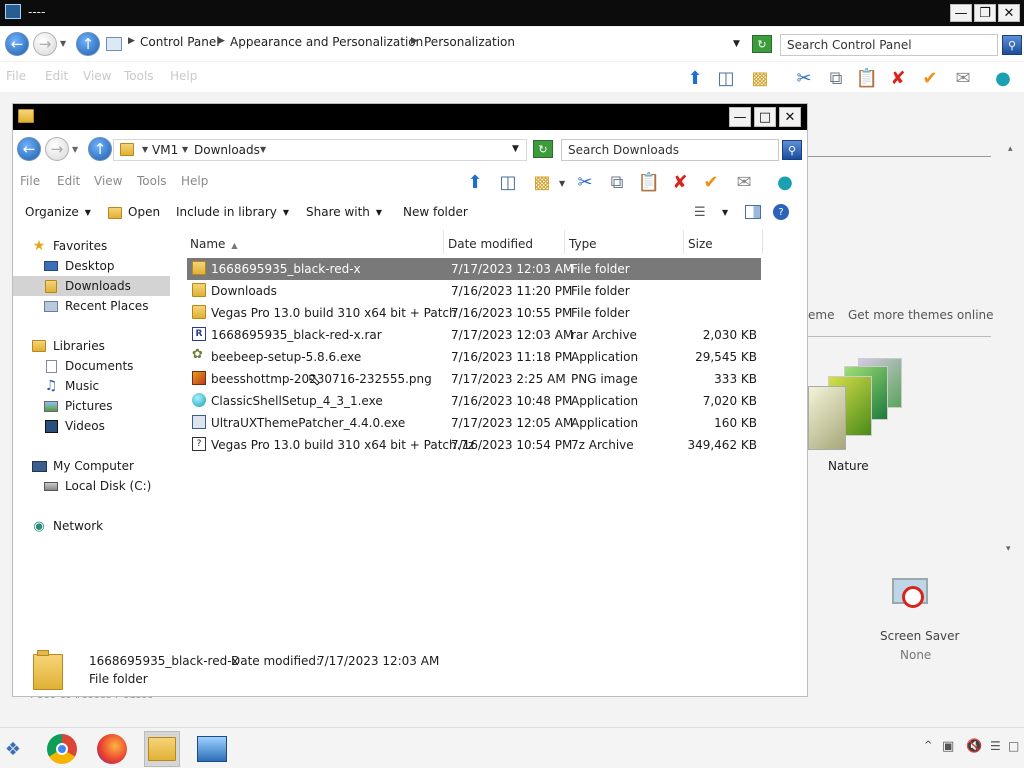 The height and width of the screenshot is (768, 1024). I want to click on nav-documents: Documents, so click(122, 366).